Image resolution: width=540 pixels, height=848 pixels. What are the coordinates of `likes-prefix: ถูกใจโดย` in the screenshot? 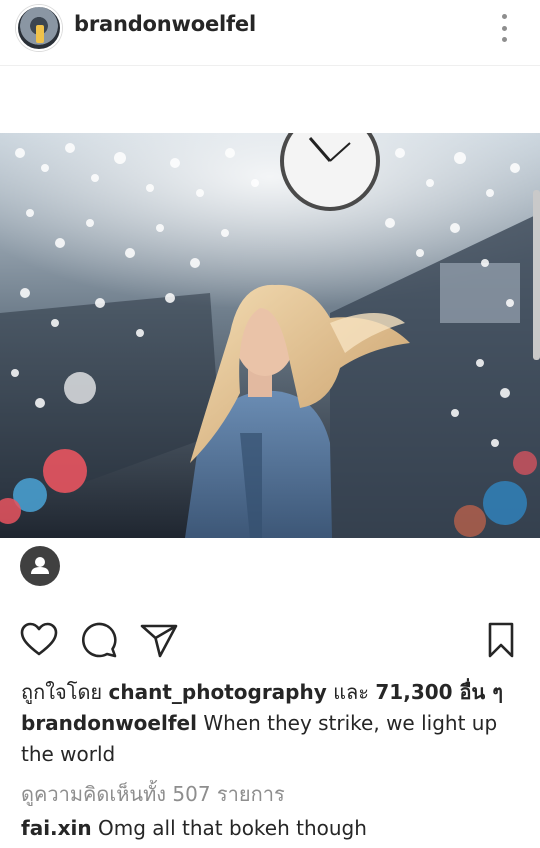 It's located at (65, 692).